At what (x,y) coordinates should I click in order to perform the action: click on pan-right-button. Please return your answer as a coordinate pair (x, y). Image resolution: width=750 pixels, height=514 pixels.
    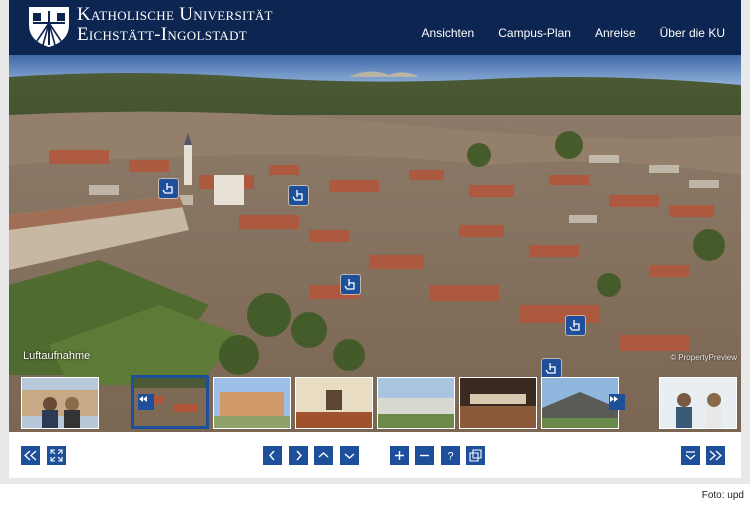
    Looking at the image, I should click on (298, 455).